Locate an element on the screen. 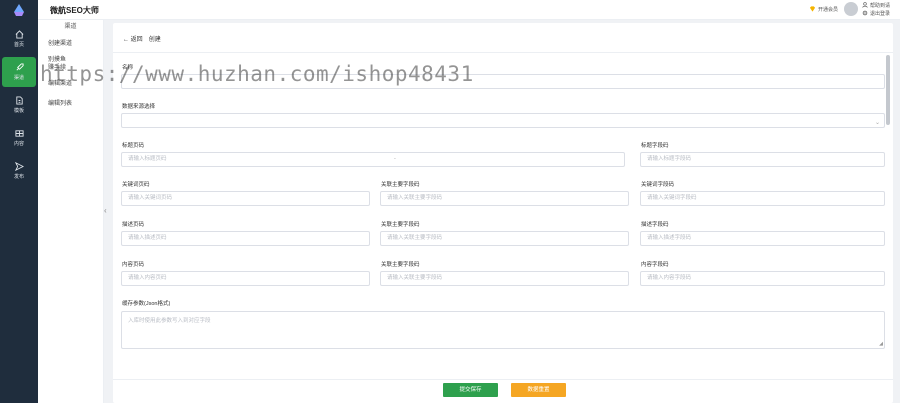  leftbar-item-content: 内容 is located at coordinates (19, 138).